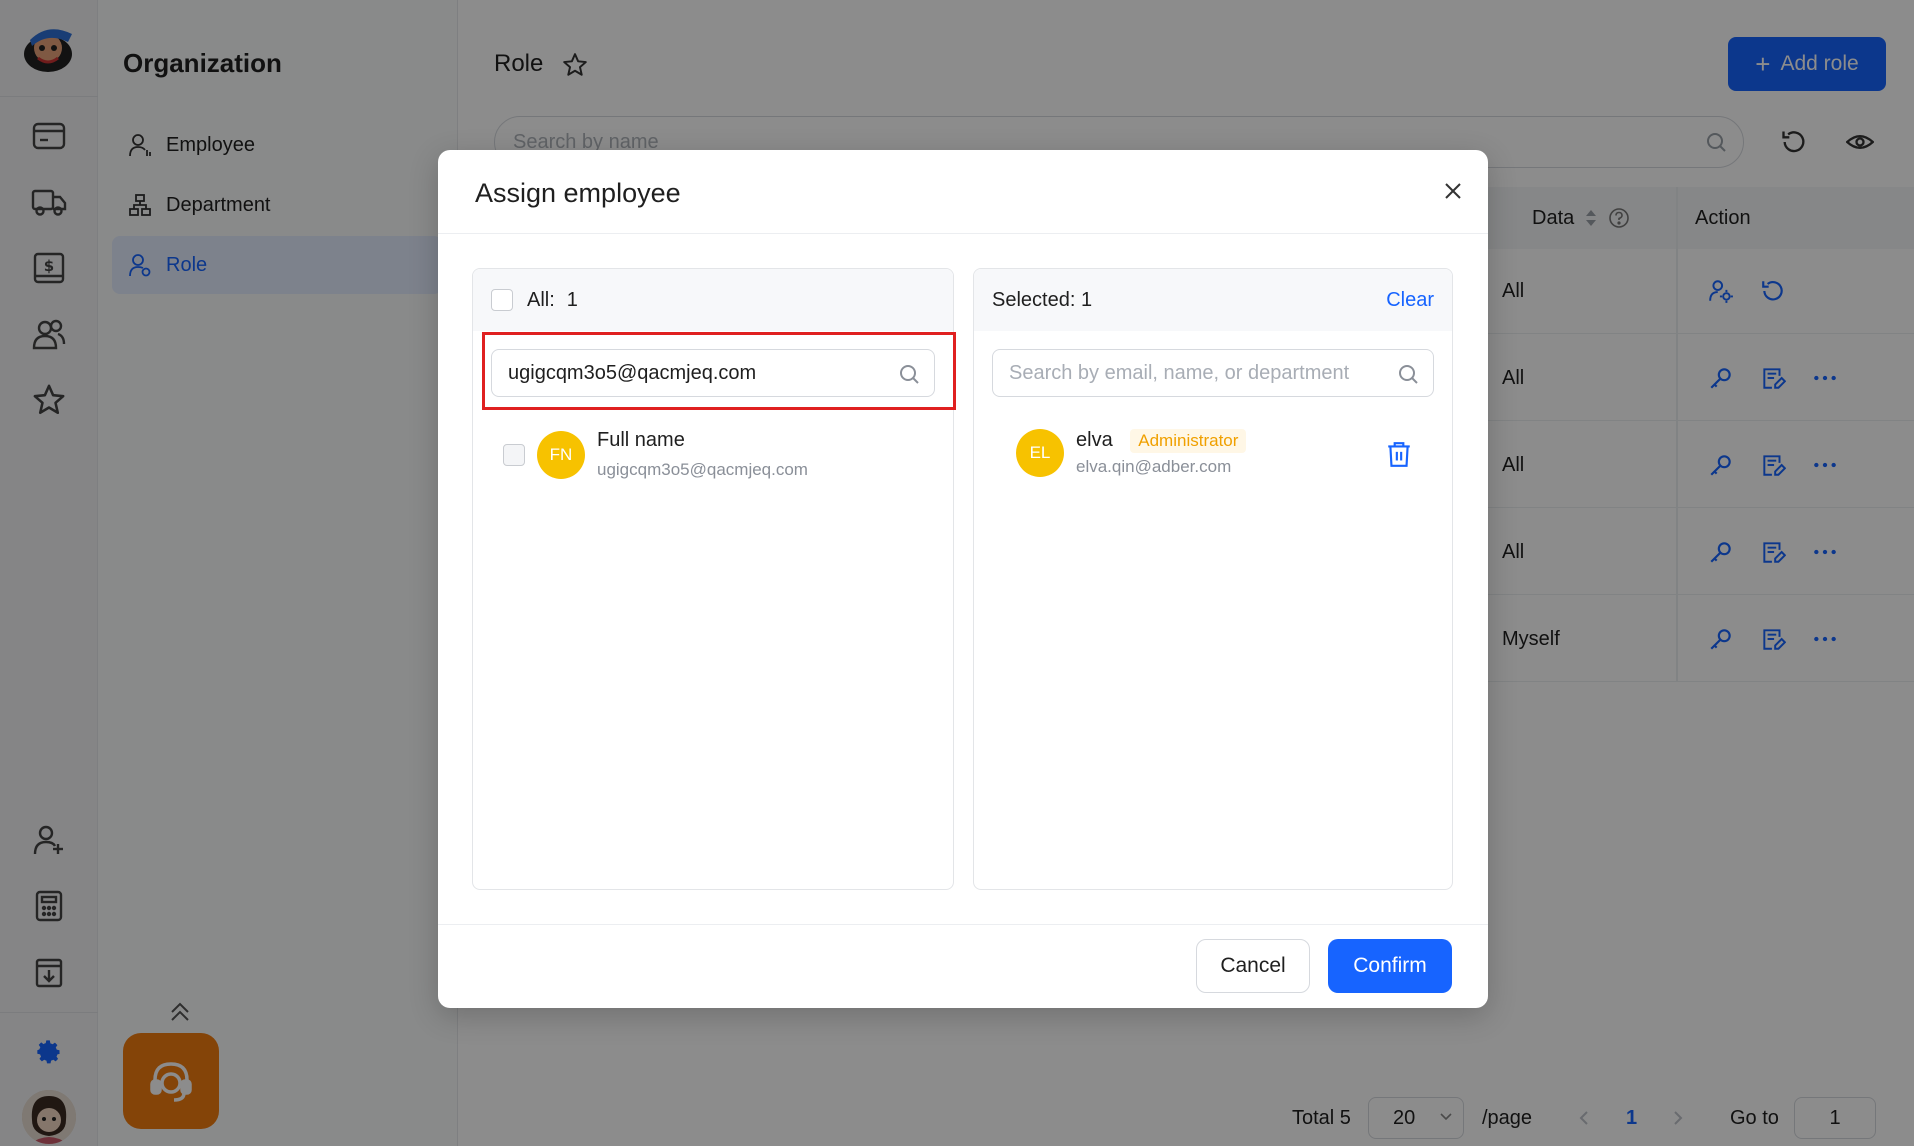 The height and width of the screenshot is (1146, 1914). Describe the element at coordinates (1040, 453) in the screenshot. I see `avatar: EL` at that location.